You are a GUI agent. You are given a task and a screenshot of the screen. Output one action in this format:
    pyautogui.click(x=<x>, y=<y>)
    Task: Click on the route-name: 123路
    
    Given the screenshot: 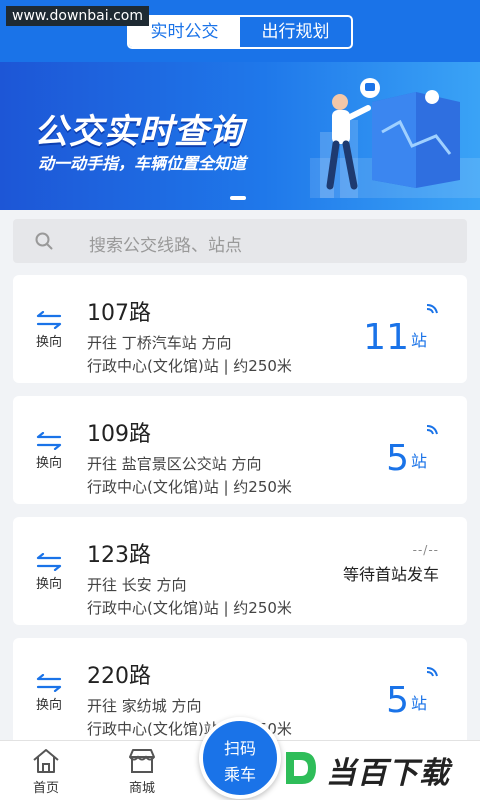 What is the action you would take?
    pyautogui.click(x=119, y=555)
    